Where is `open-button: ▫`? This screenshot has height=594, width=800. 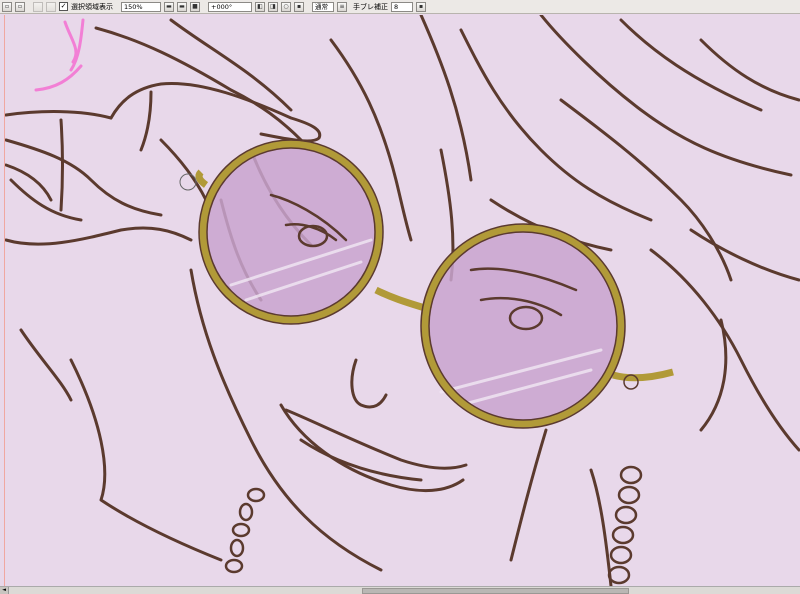 open-button: ▫ is located at coordinates (20, 6).